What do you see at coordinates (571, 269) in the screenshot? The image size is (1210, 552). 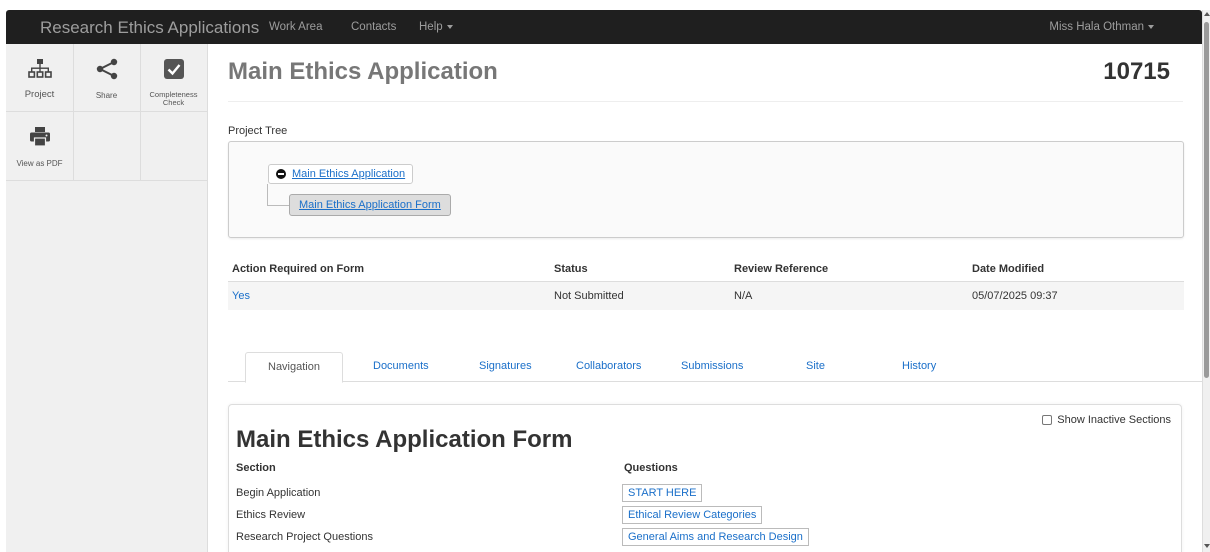 I see `column-header: Status` at bounding box center [571, 269].